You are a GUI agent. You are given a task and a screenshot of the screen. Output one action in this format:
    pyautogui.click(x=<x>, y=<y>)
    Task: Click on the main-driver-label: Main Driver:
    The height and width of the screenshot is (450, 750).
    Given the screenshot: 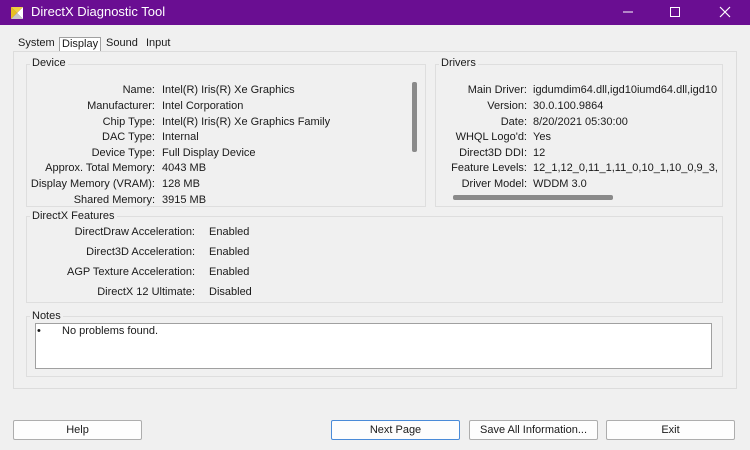 What is the action you would take?
    pyautogui.click(x=497, y=90)
    